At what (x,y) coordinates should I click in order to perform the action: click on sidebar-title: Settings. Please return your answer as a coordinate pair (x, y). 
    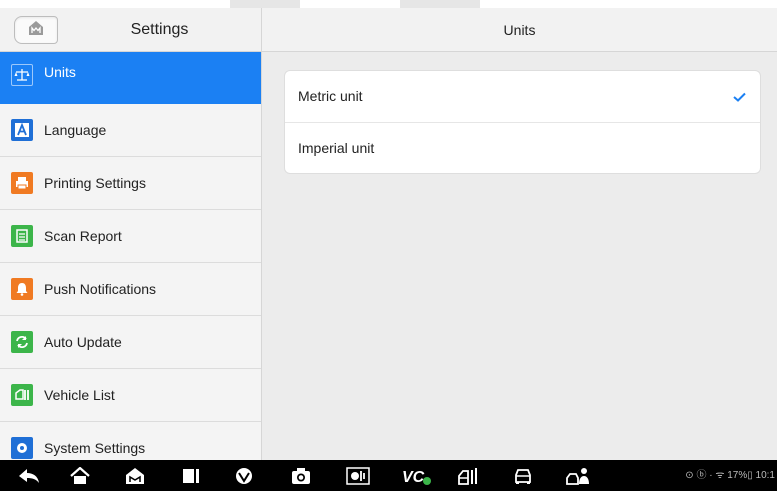
    Looking at the image, I should click on (159, 29).